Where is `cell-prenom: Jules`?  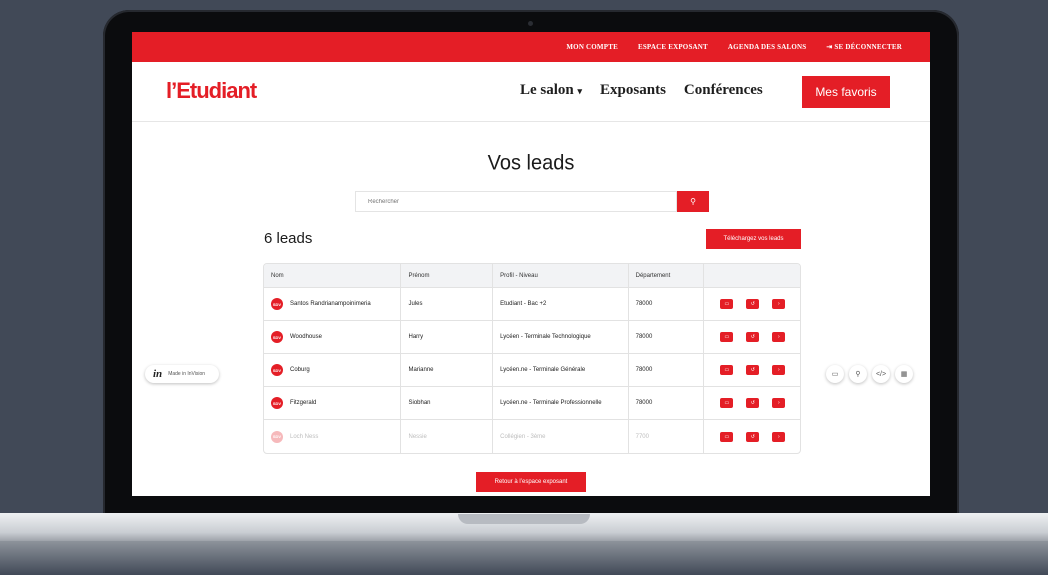
cell-prenom: Jules is located at coordinates (447, 304).